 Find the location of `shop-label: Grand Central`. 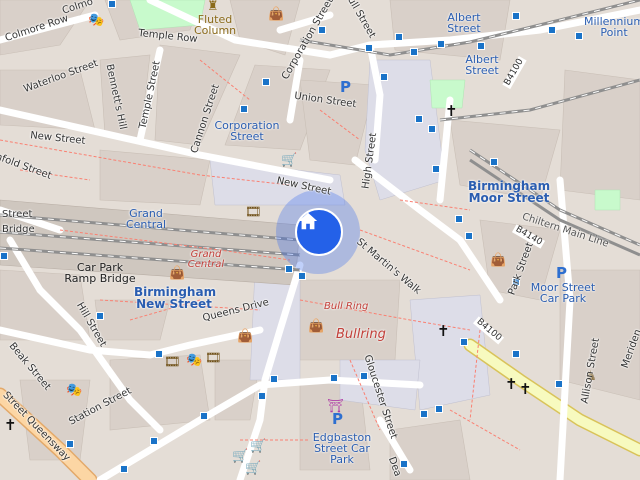

shop-label: Grand Central is located at coordinates (206, 259).